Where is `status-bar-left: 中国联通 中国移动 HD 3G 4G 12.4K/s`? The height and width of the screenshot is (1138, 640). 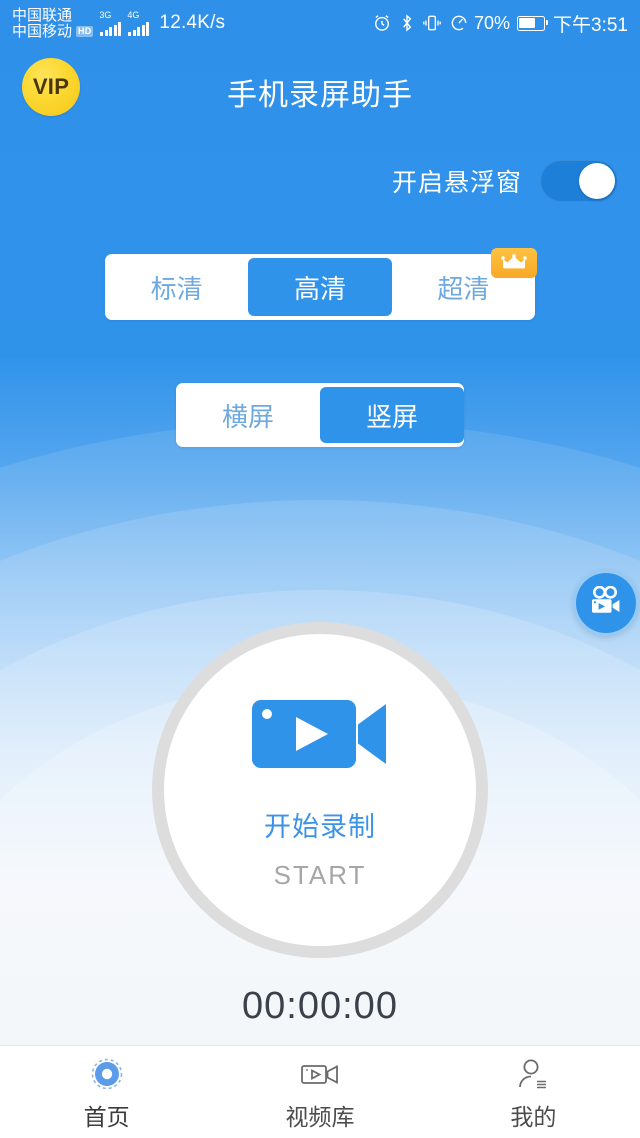
status-bar-left: 中国联通 中国移动 HD 3G 4G 12.4K/s is located at coordinates (118, 23).